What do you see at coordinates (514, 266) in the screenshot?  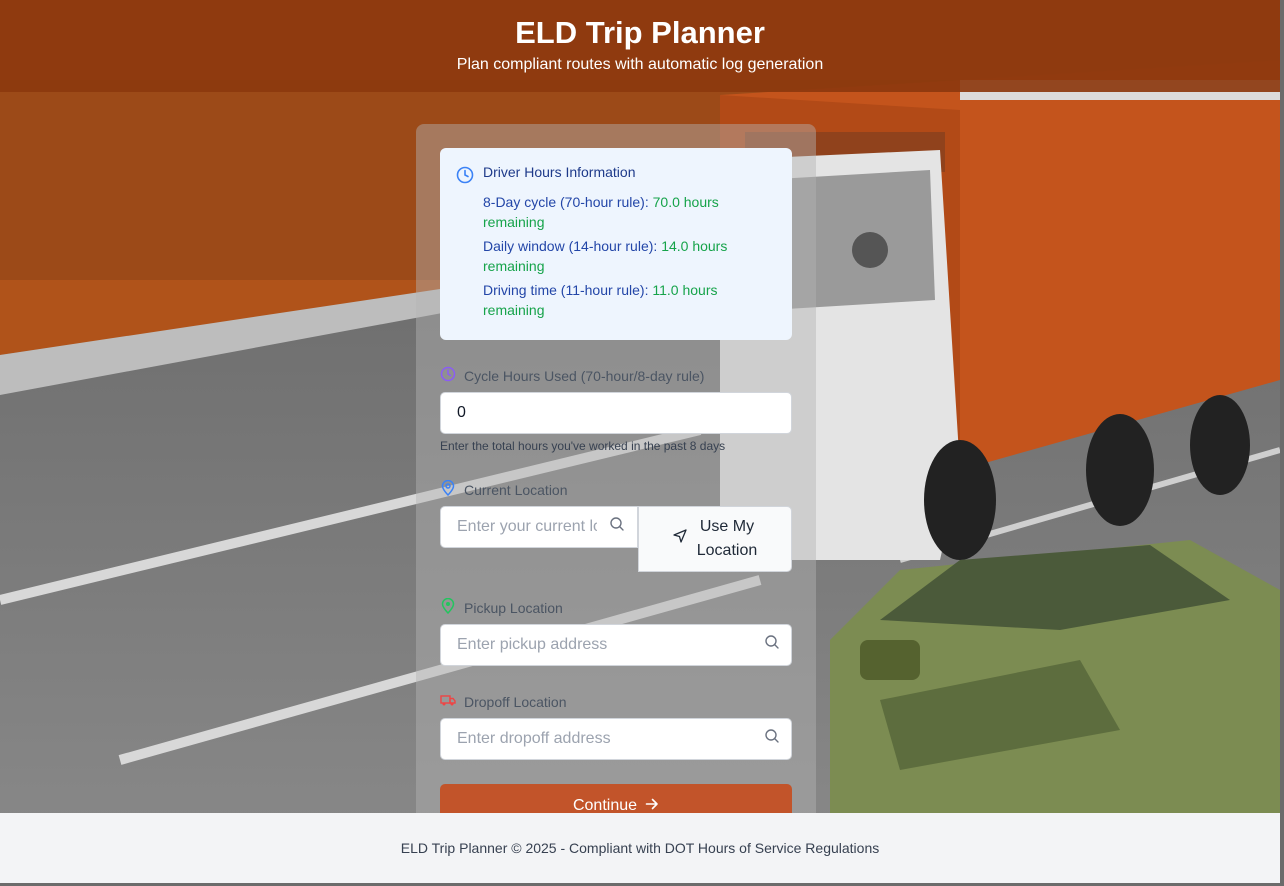 I see `daily-window-suffix: remaining` at bounding box center [514, 266].